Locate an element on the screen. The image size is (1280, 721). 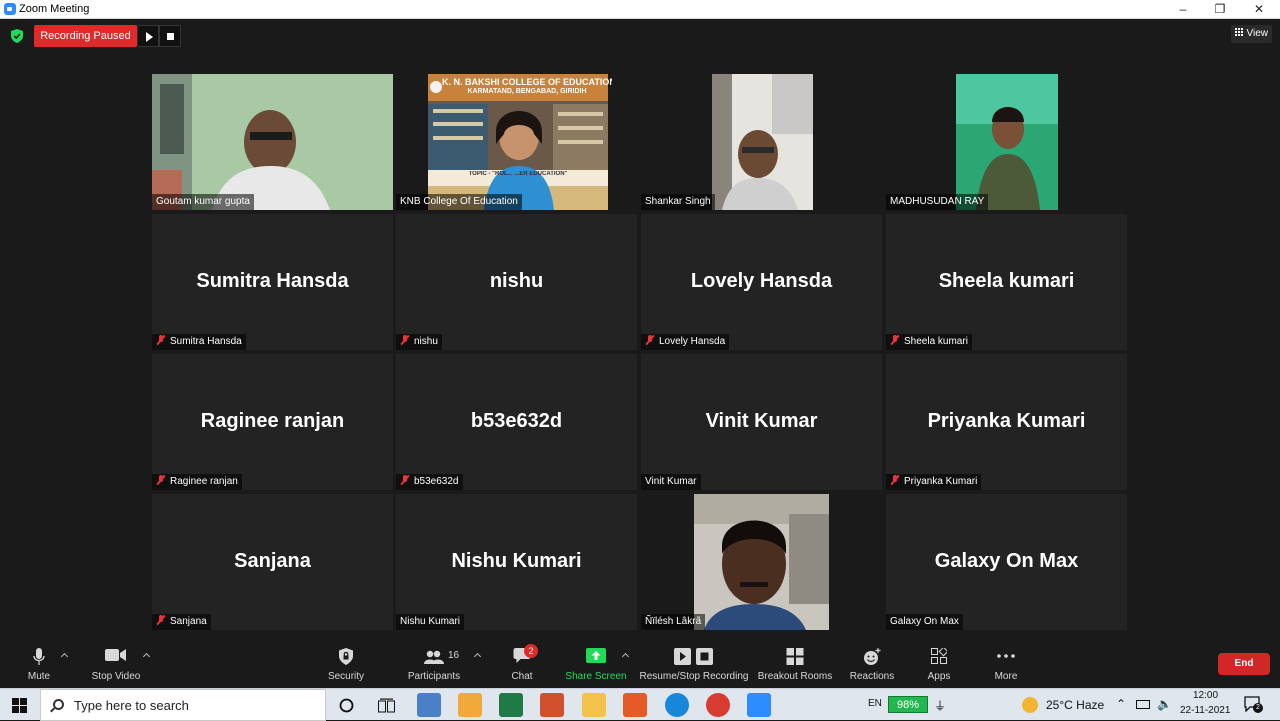
office-app-icon is located at coordinates (635, 705).